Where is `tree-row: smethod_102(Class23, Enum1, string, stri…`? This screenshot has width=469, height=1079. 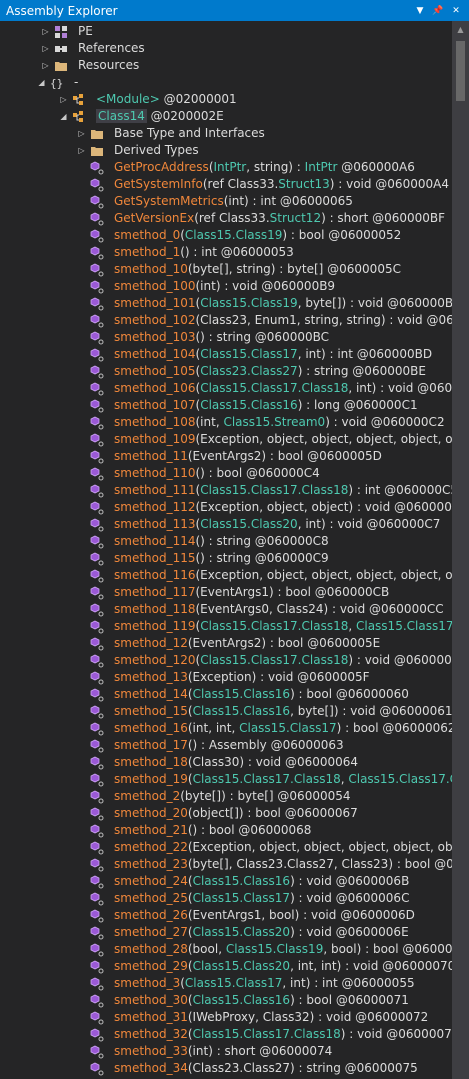
tree-row: smethod_102(Class23, Enum1, string, stri… is located at coordinates (226, 320).